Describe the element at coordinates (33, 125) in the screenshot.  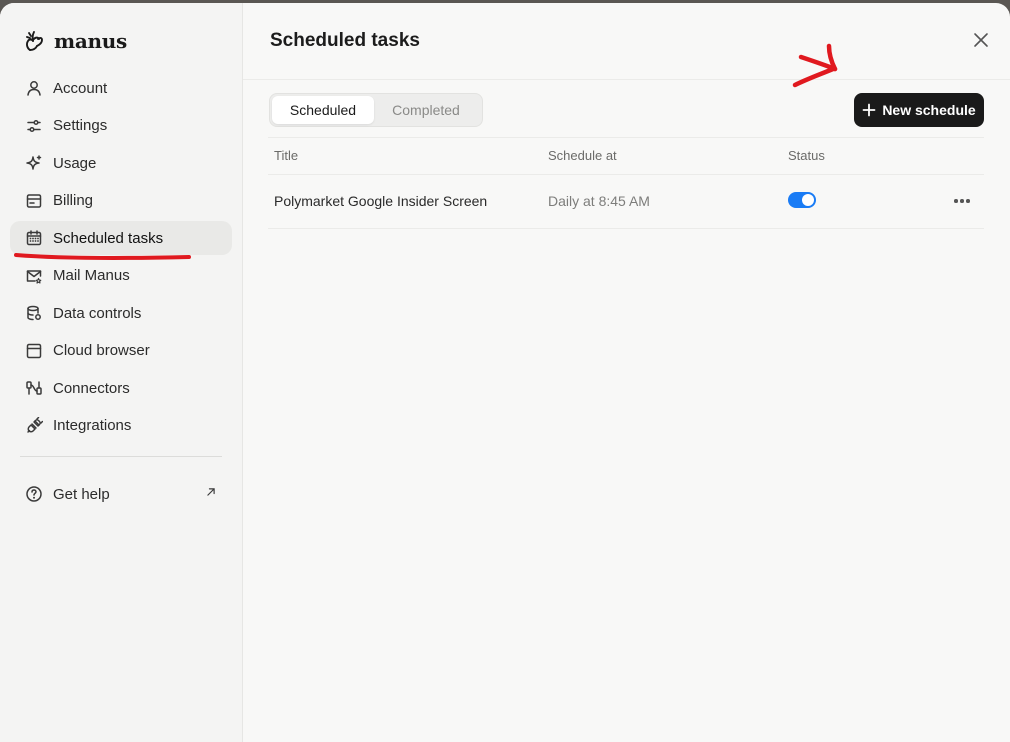
I see `sliders-icon` at that location.